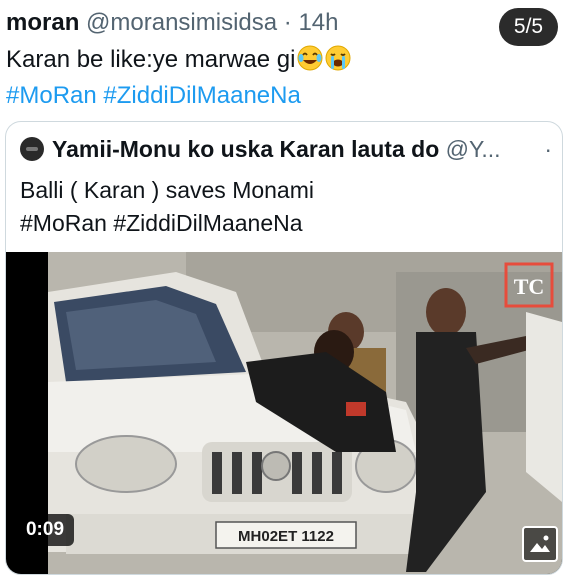 Image resolution: width=563 pixels, height=576 pixels. What do you see at coordinates (181, 22) in the screenshot?
I see `user-handle: @moransimisidsa` at bounding box center [181, 22].